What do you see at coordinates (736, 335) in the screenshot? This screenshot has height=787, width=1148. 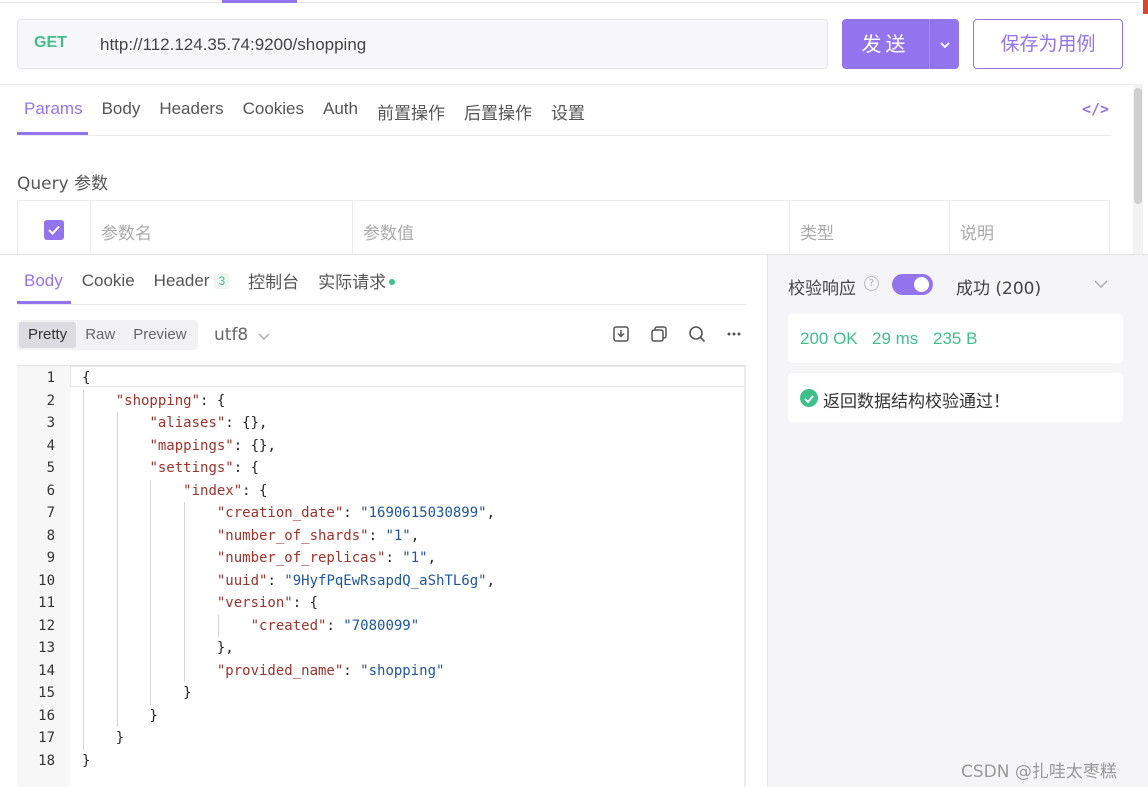 I see `ellipsis-icon` at bounding box center [736, 335].